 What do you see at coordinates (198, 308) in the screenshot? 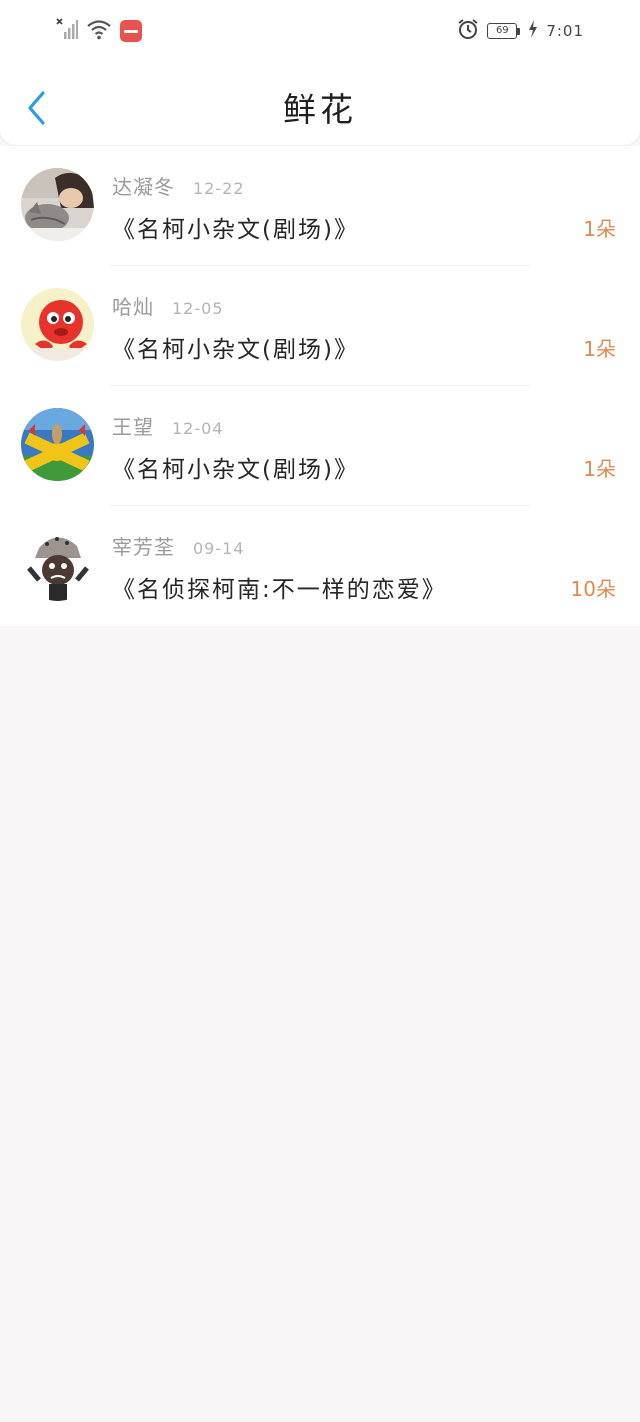
I see `sent-date: 12-05` at bounding box center [198, 308].